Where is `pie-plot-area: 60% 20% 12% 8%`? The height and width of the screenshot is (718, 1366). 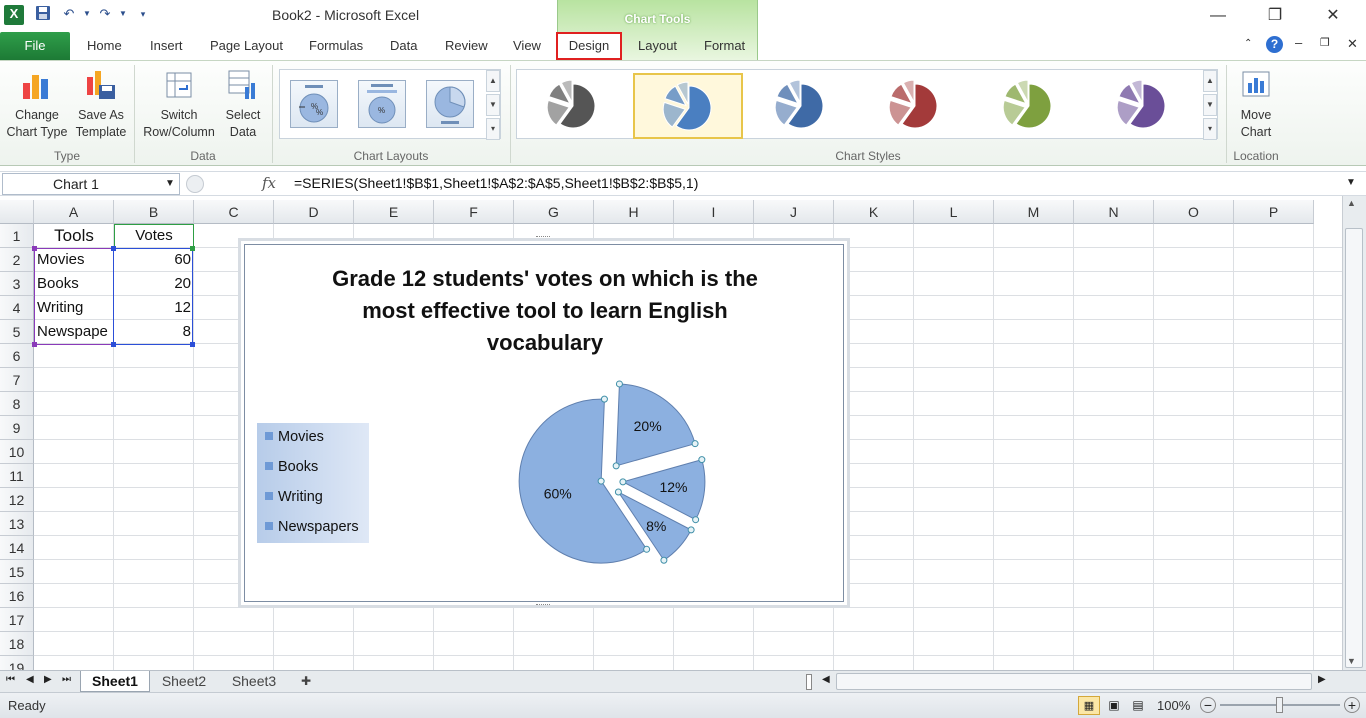 pie-plot-area: 60% 20% 12% 8% is located at coordinates (605, 480).